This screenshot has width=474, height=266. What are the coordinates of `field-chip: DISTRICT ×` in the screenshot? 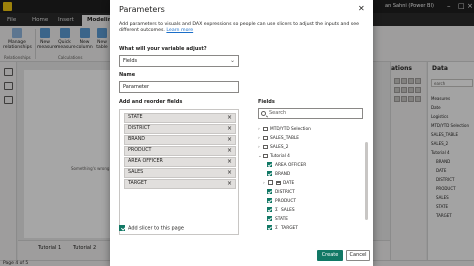 It's located at (180, 129).